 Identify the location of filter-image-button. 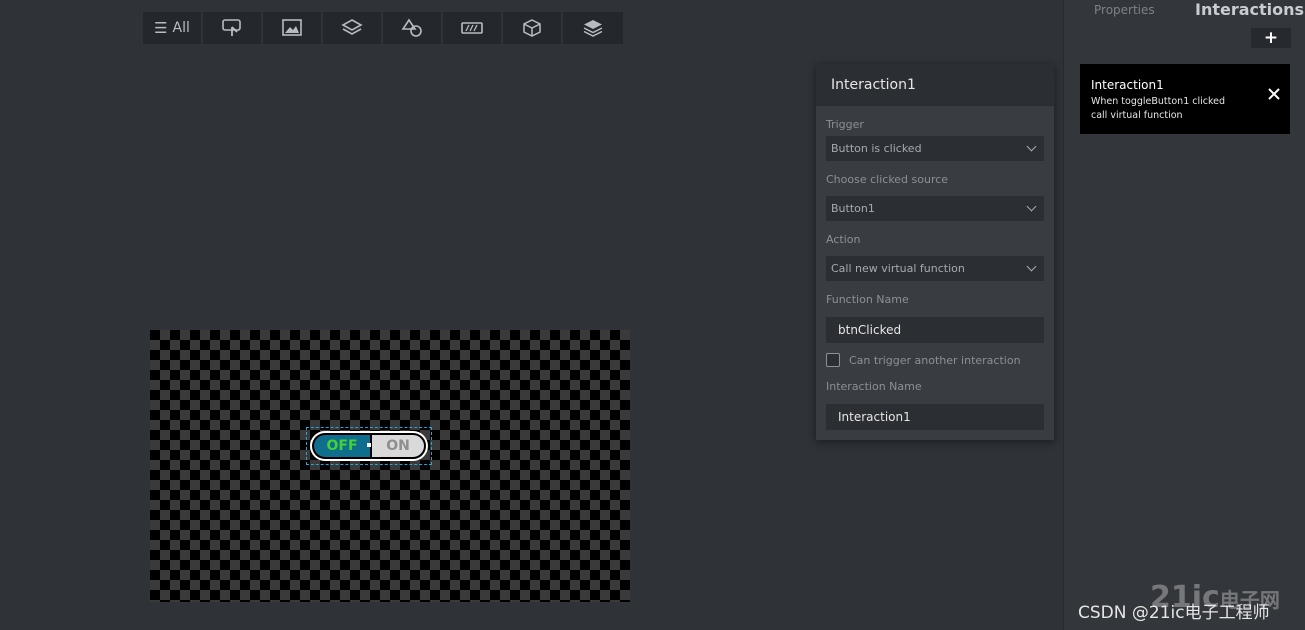
(293, 28).